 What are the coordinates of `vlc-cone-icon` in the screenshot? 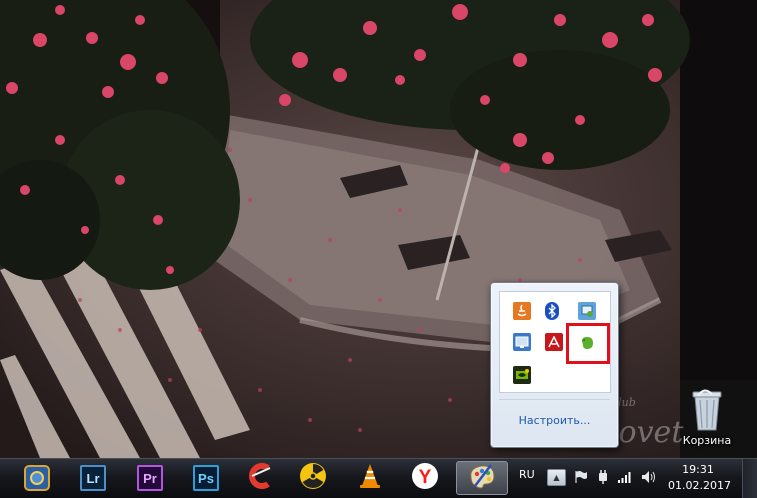 It's located at (370, 478).